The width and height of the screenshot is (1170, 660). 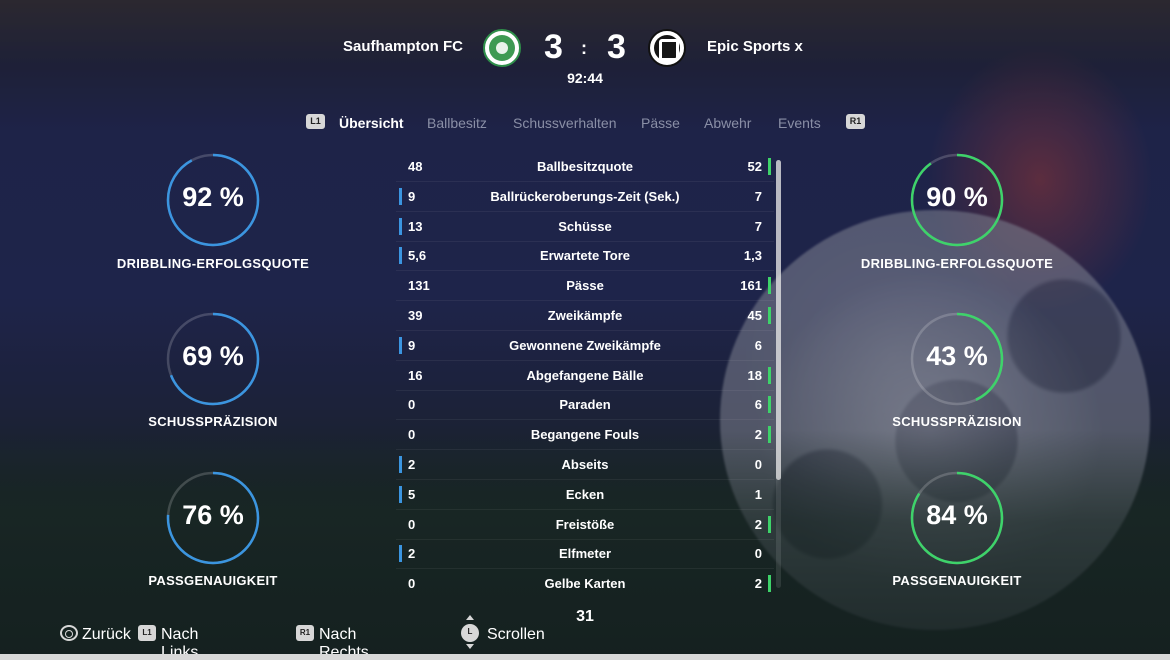 I want to click on stat-row: 5,6 Erwartete Tore 1,3, so click(x=585, y=256).